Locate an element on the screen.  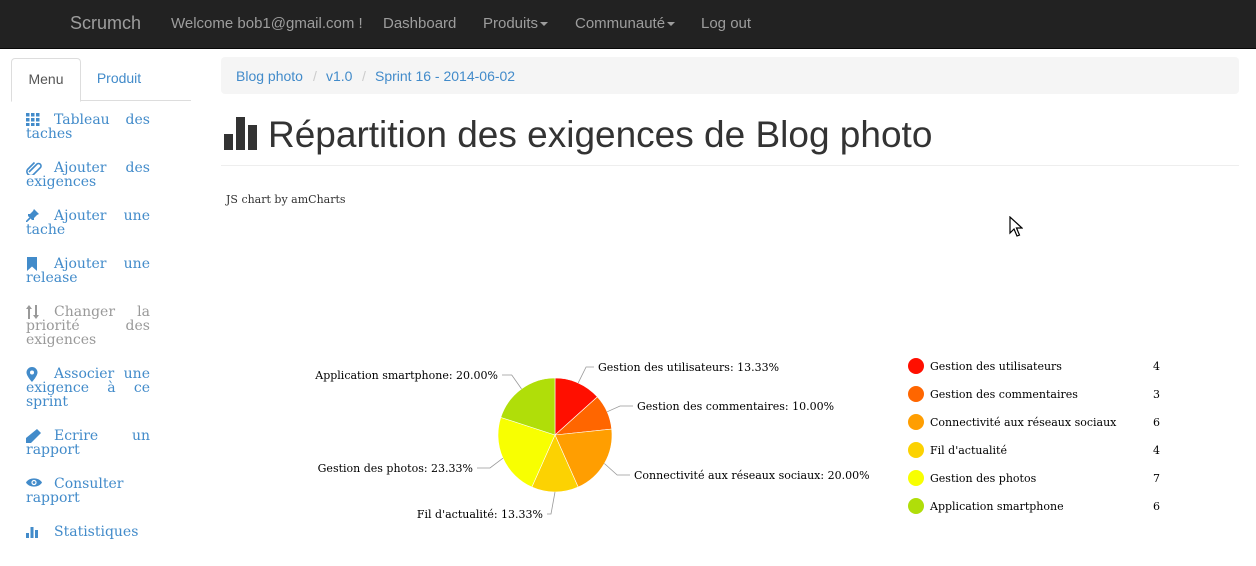
legend-item: Gestion des utilisateurs 4 is located at coordinates (1036, 367).